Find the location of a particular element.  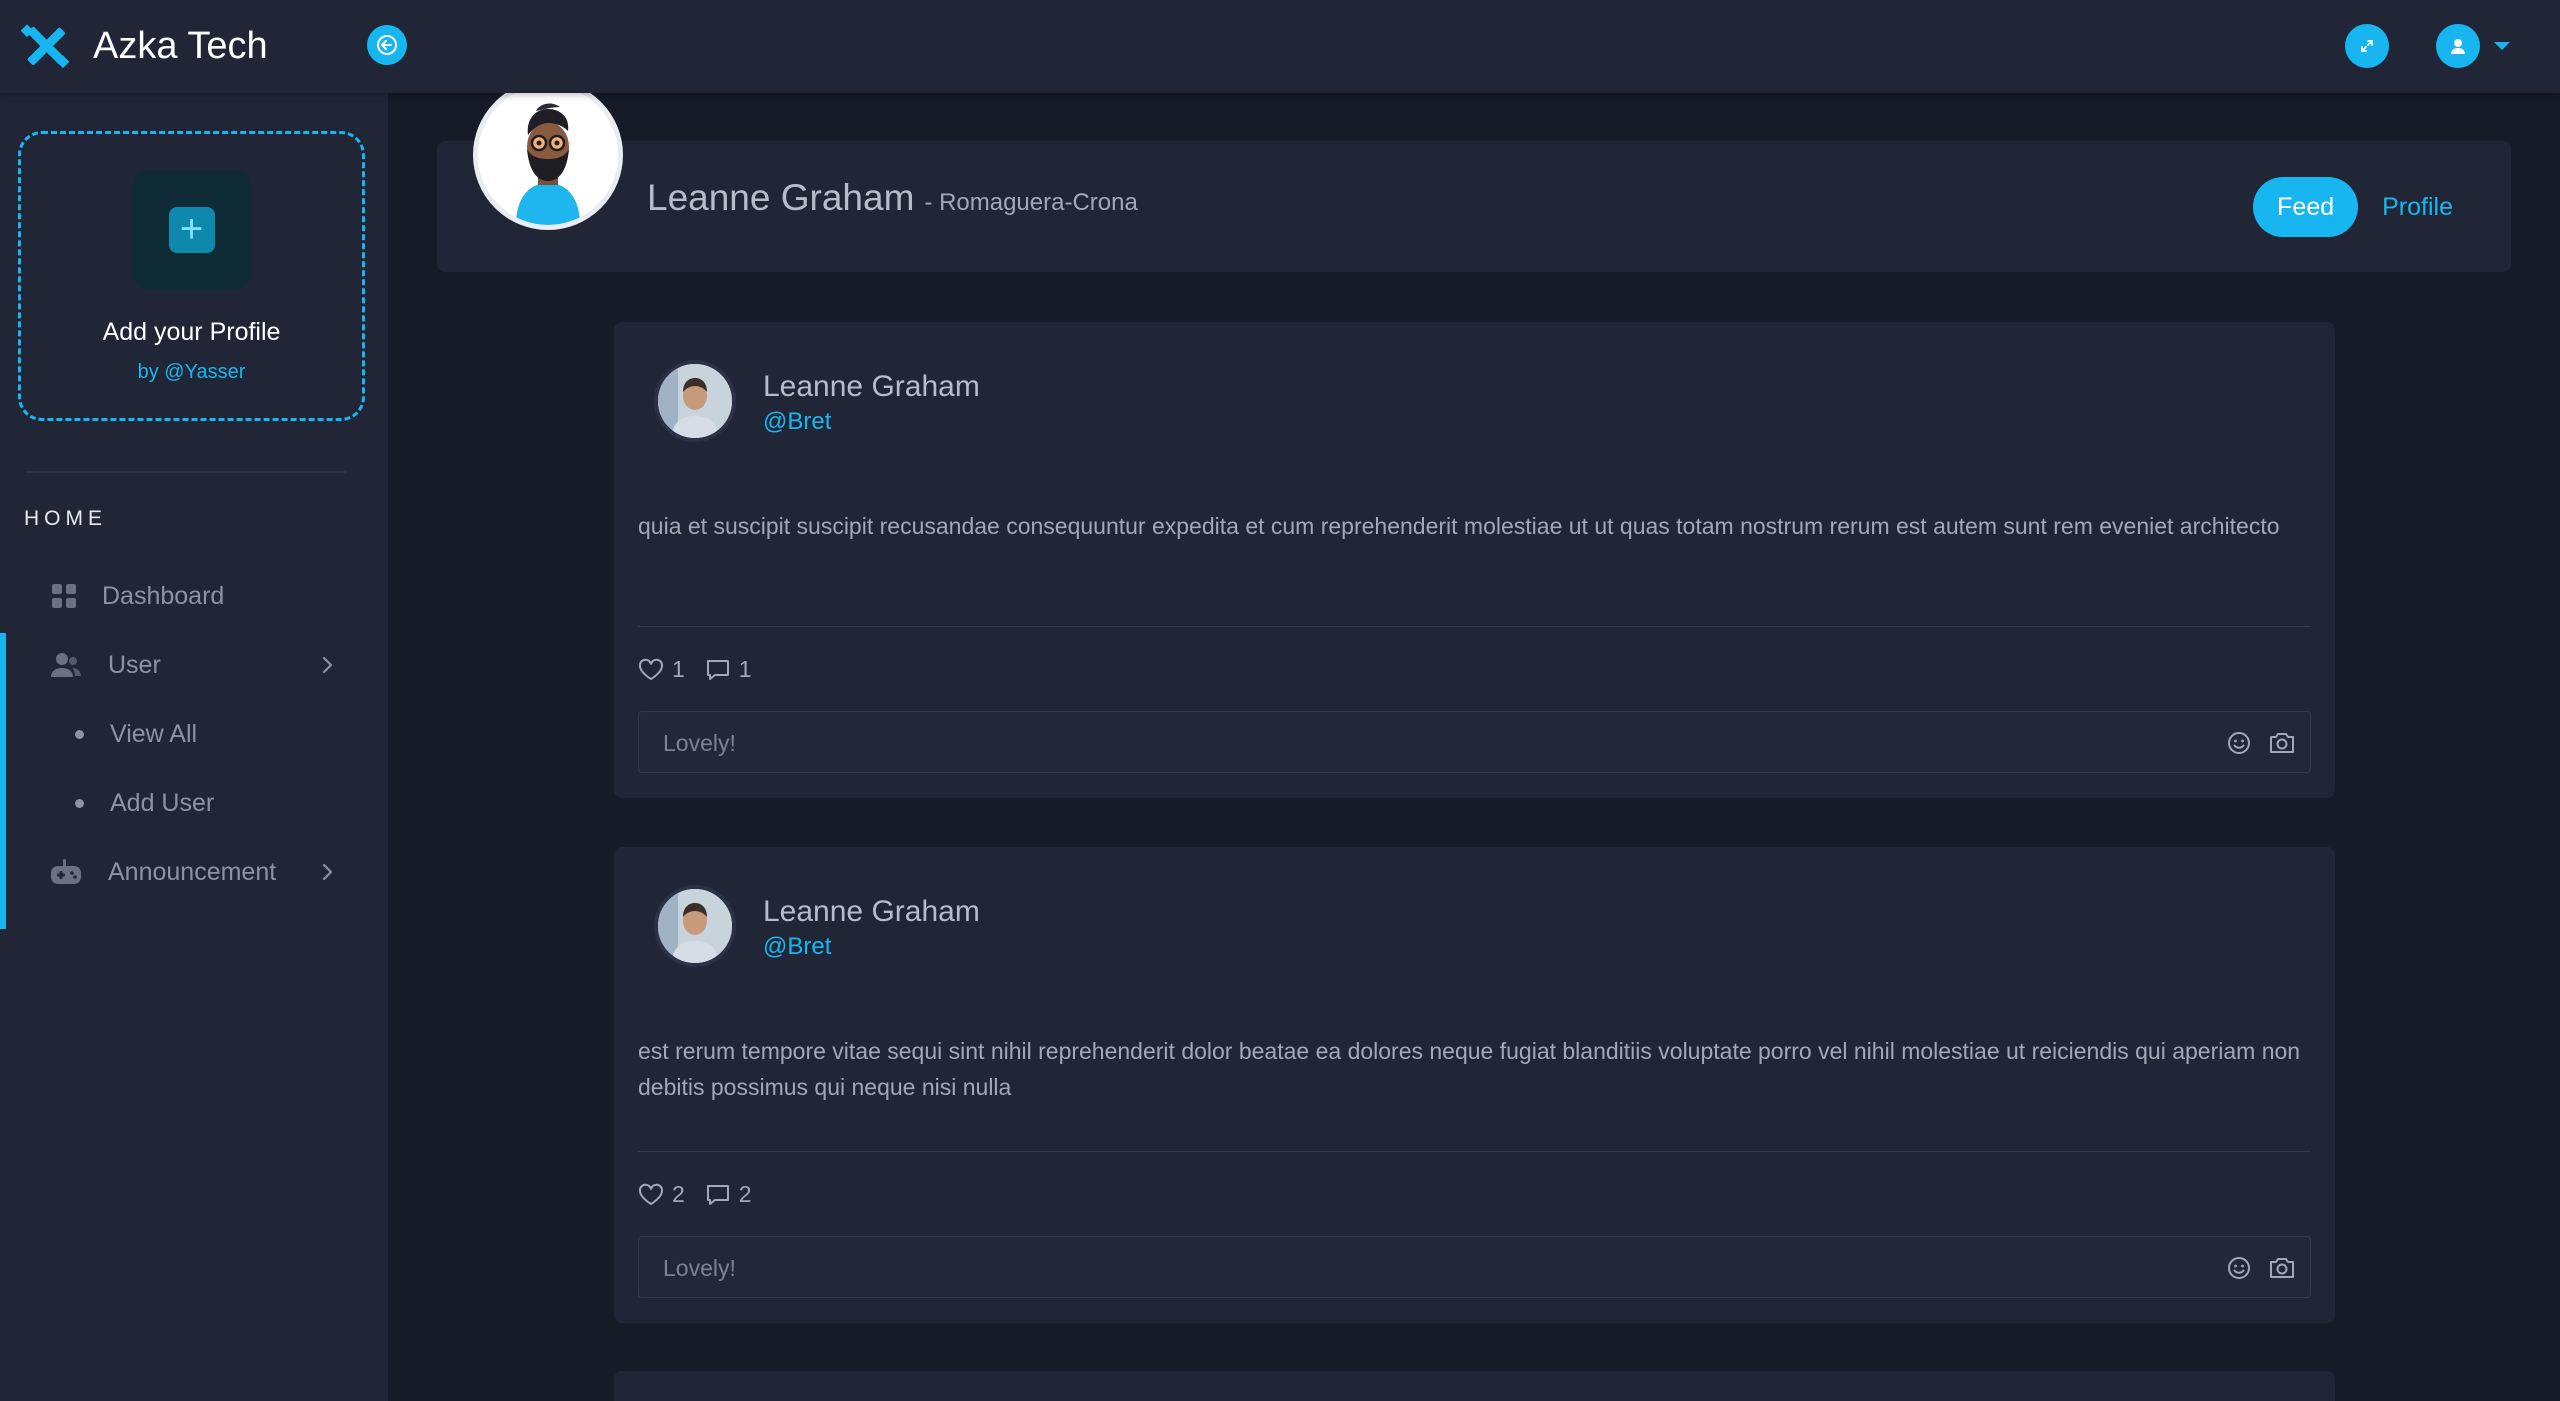

add-profile-byline: by @Yasser is located at coordinates (191, 372).